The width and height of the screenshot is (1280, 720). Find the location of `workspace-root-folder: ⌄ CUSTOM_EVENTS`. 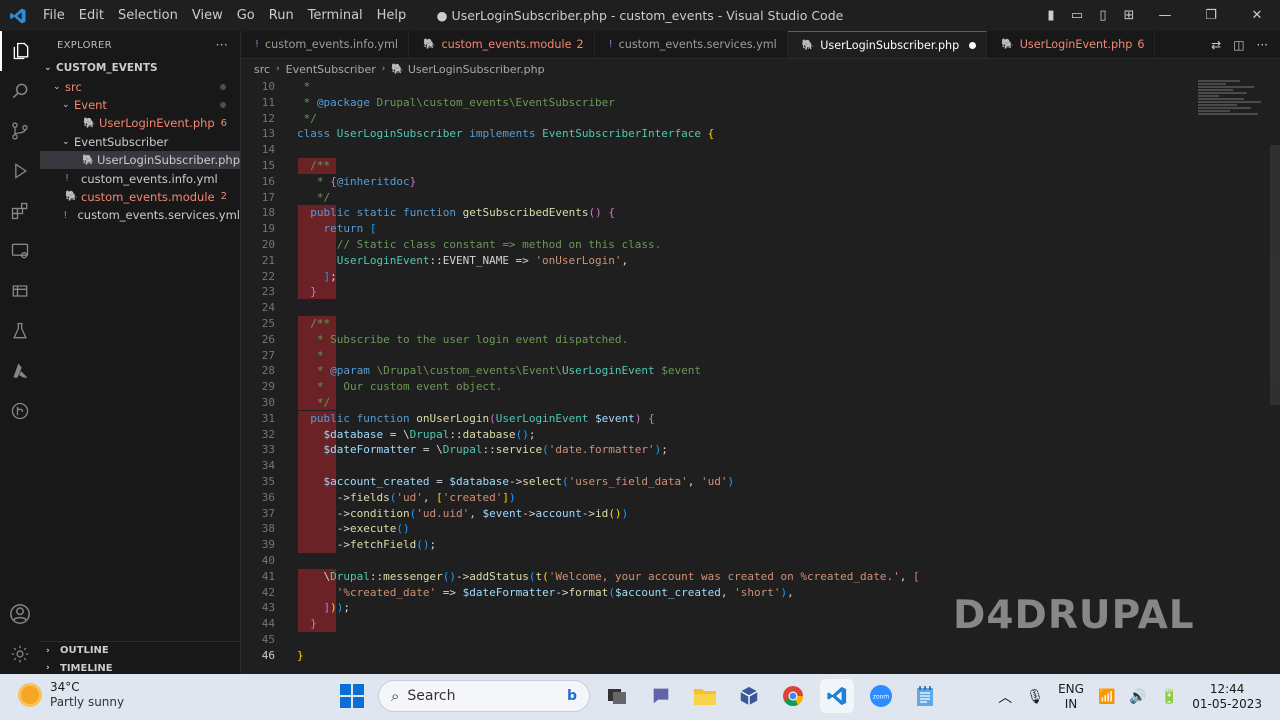

workspace-root-folder: ⌄ CUSTOM_EVENTS is located at coordinates (140, 68).